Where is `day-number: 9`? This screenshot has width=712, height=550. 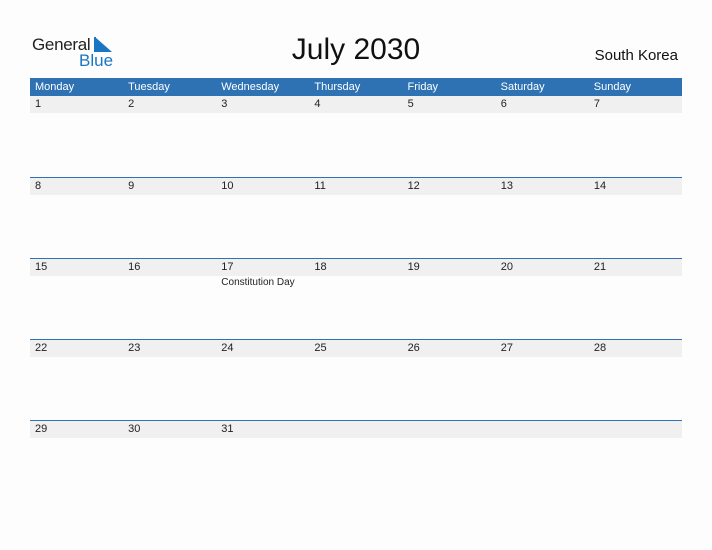 day-number: 9 is located at coordinates (131, 186).